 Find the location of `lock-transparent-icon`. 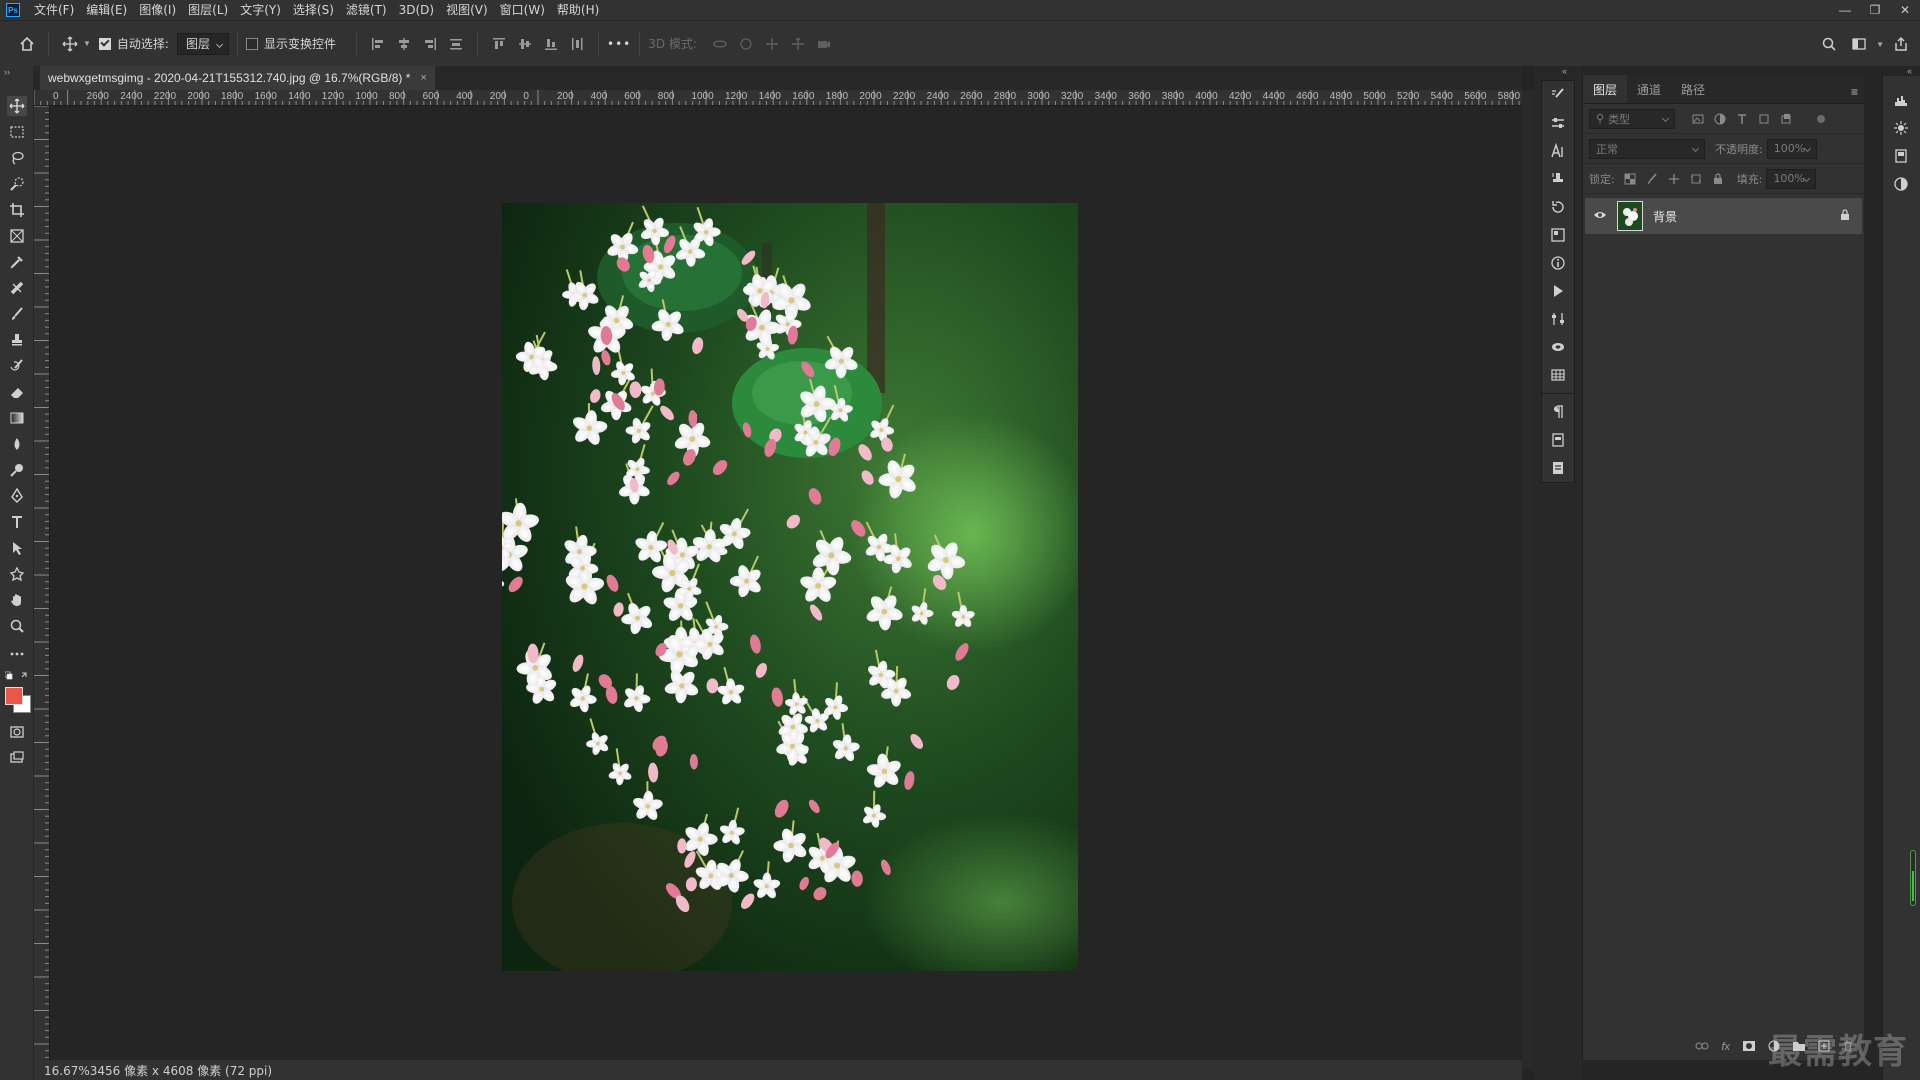

lock-transparent-icon is located at coordinates (1630, 179).